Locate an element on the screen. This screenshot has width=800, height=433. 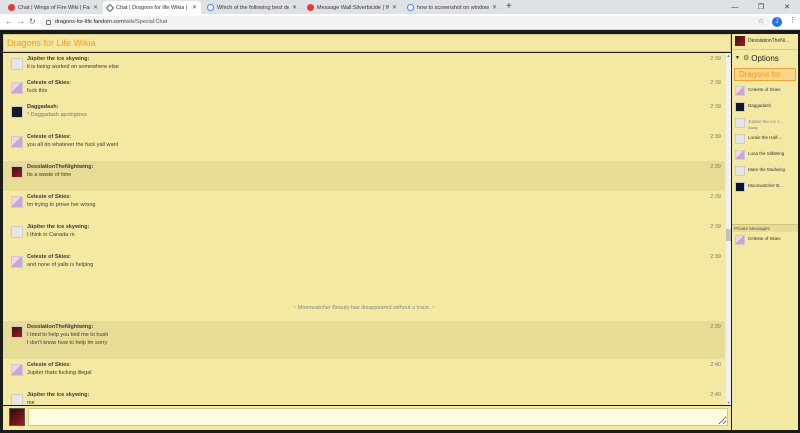
rail-user-name: Celeste of Skies is located at coordinates (764, 89).